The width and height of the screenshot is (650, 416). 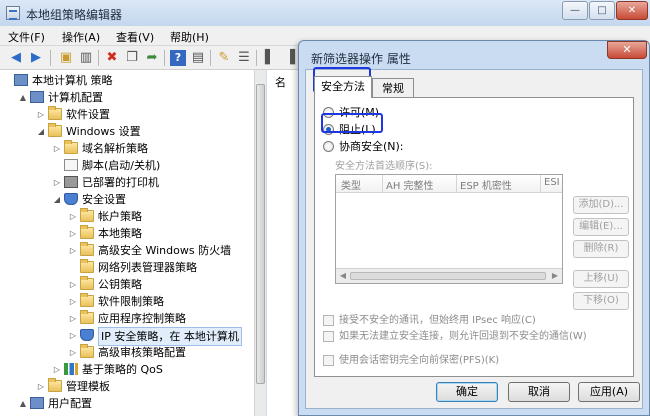 What do you see at coordinates (131, 301) in the screenshot?
I see `tree-item-label: 软件限制策略` at bounding box center [131, 301].